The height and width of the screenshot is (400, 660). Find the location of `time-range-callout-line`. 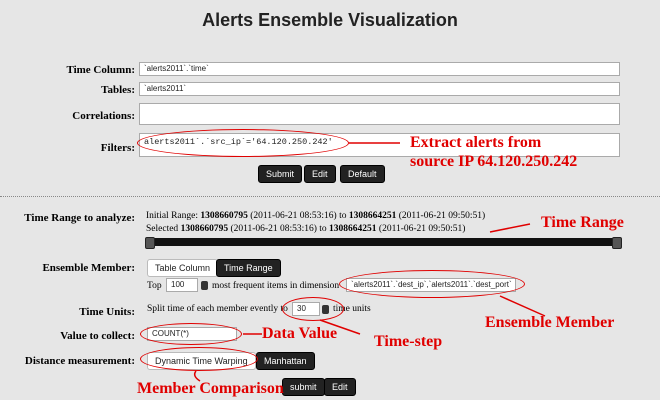

time-range-callout-line is located at coordinates (510, 228).